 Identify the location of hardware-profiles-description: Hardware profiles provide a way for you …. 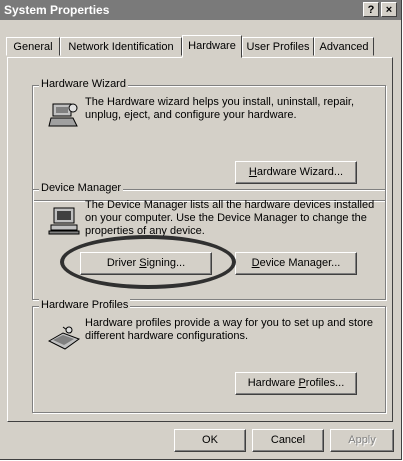
(229, 330).